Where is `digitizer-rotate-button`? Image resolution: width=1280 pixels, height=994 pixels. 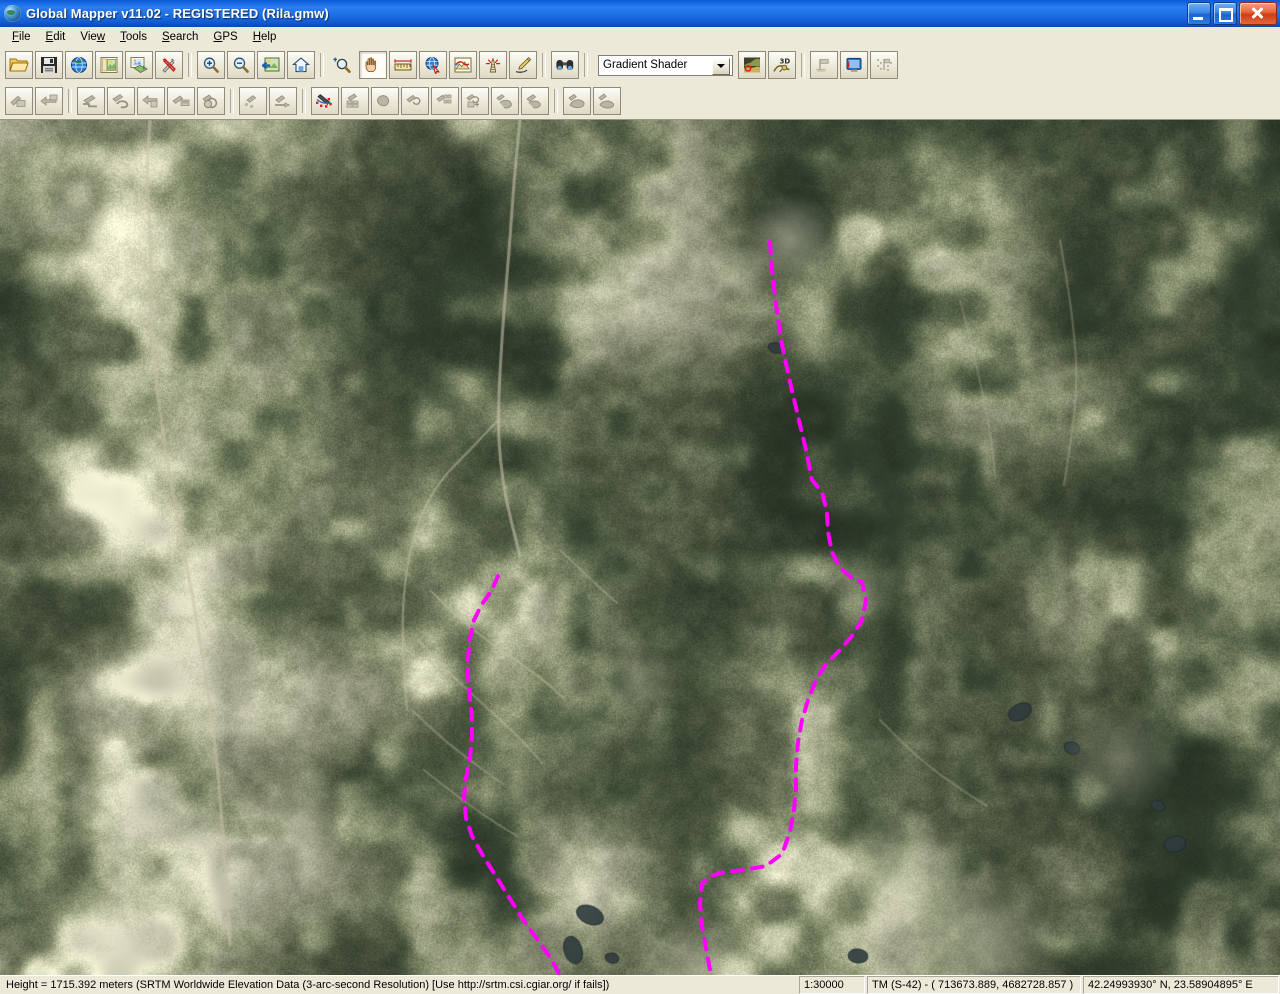 digitizer-rotate-button is located at coordinates (445, 101).